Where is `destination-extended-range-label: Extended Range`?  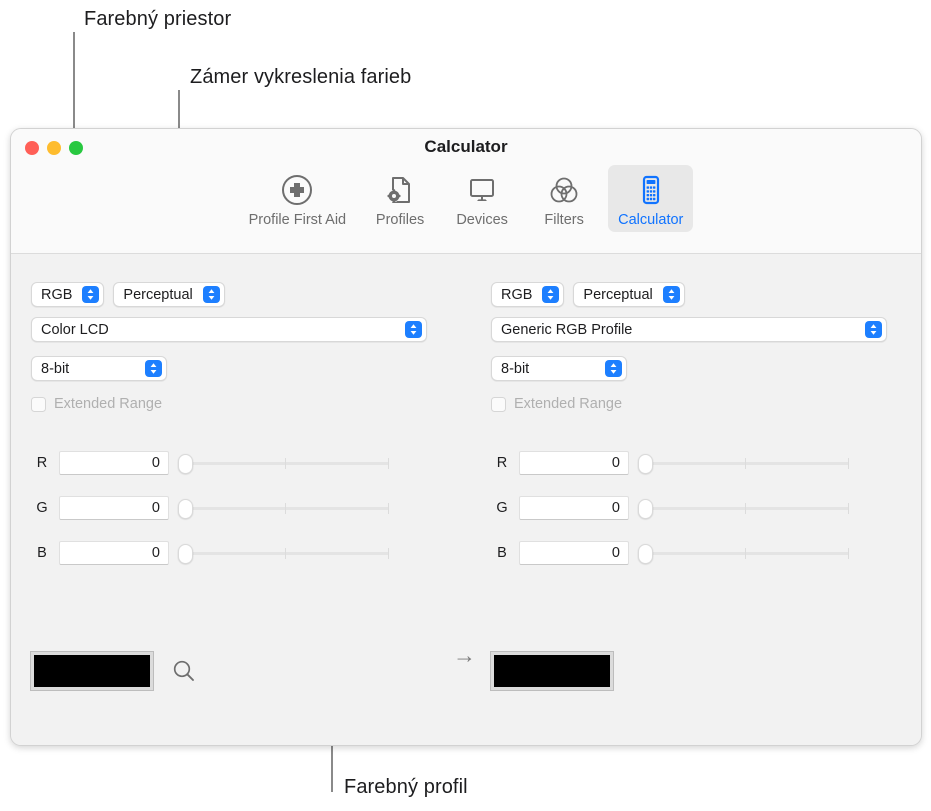 destination-extended-range-label: Extended Range is located at coordinates (568, 404).